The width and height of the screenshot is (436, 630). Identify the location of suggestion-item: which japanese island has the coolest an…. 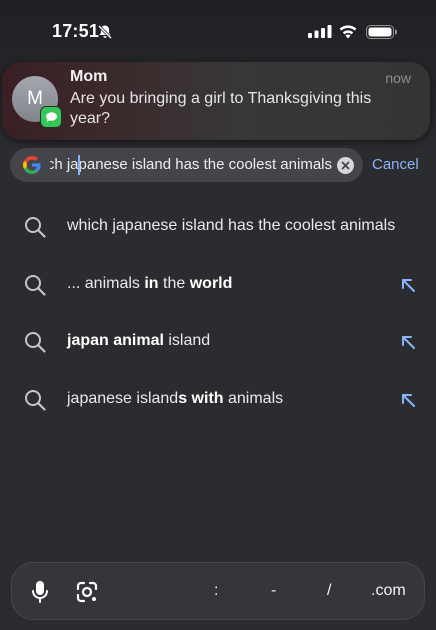
(218, 227).